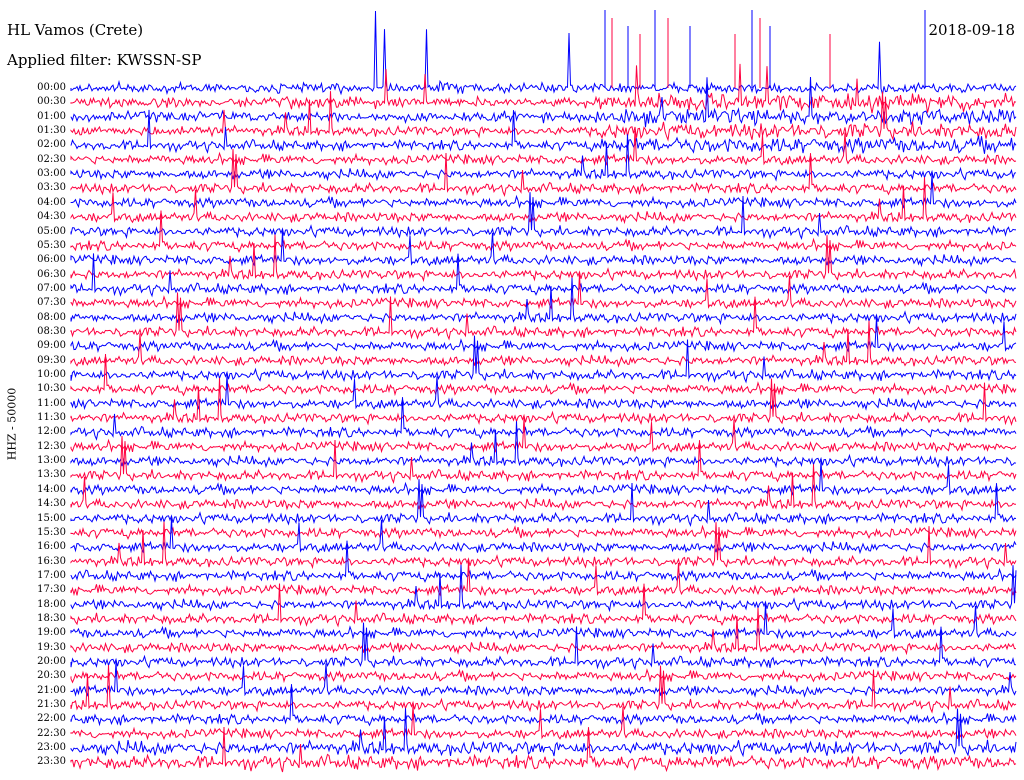  What do you see at coordinates (51, 733) in the screenshot?
I see `time-label: 22:30` at bounding box center [51, 733].